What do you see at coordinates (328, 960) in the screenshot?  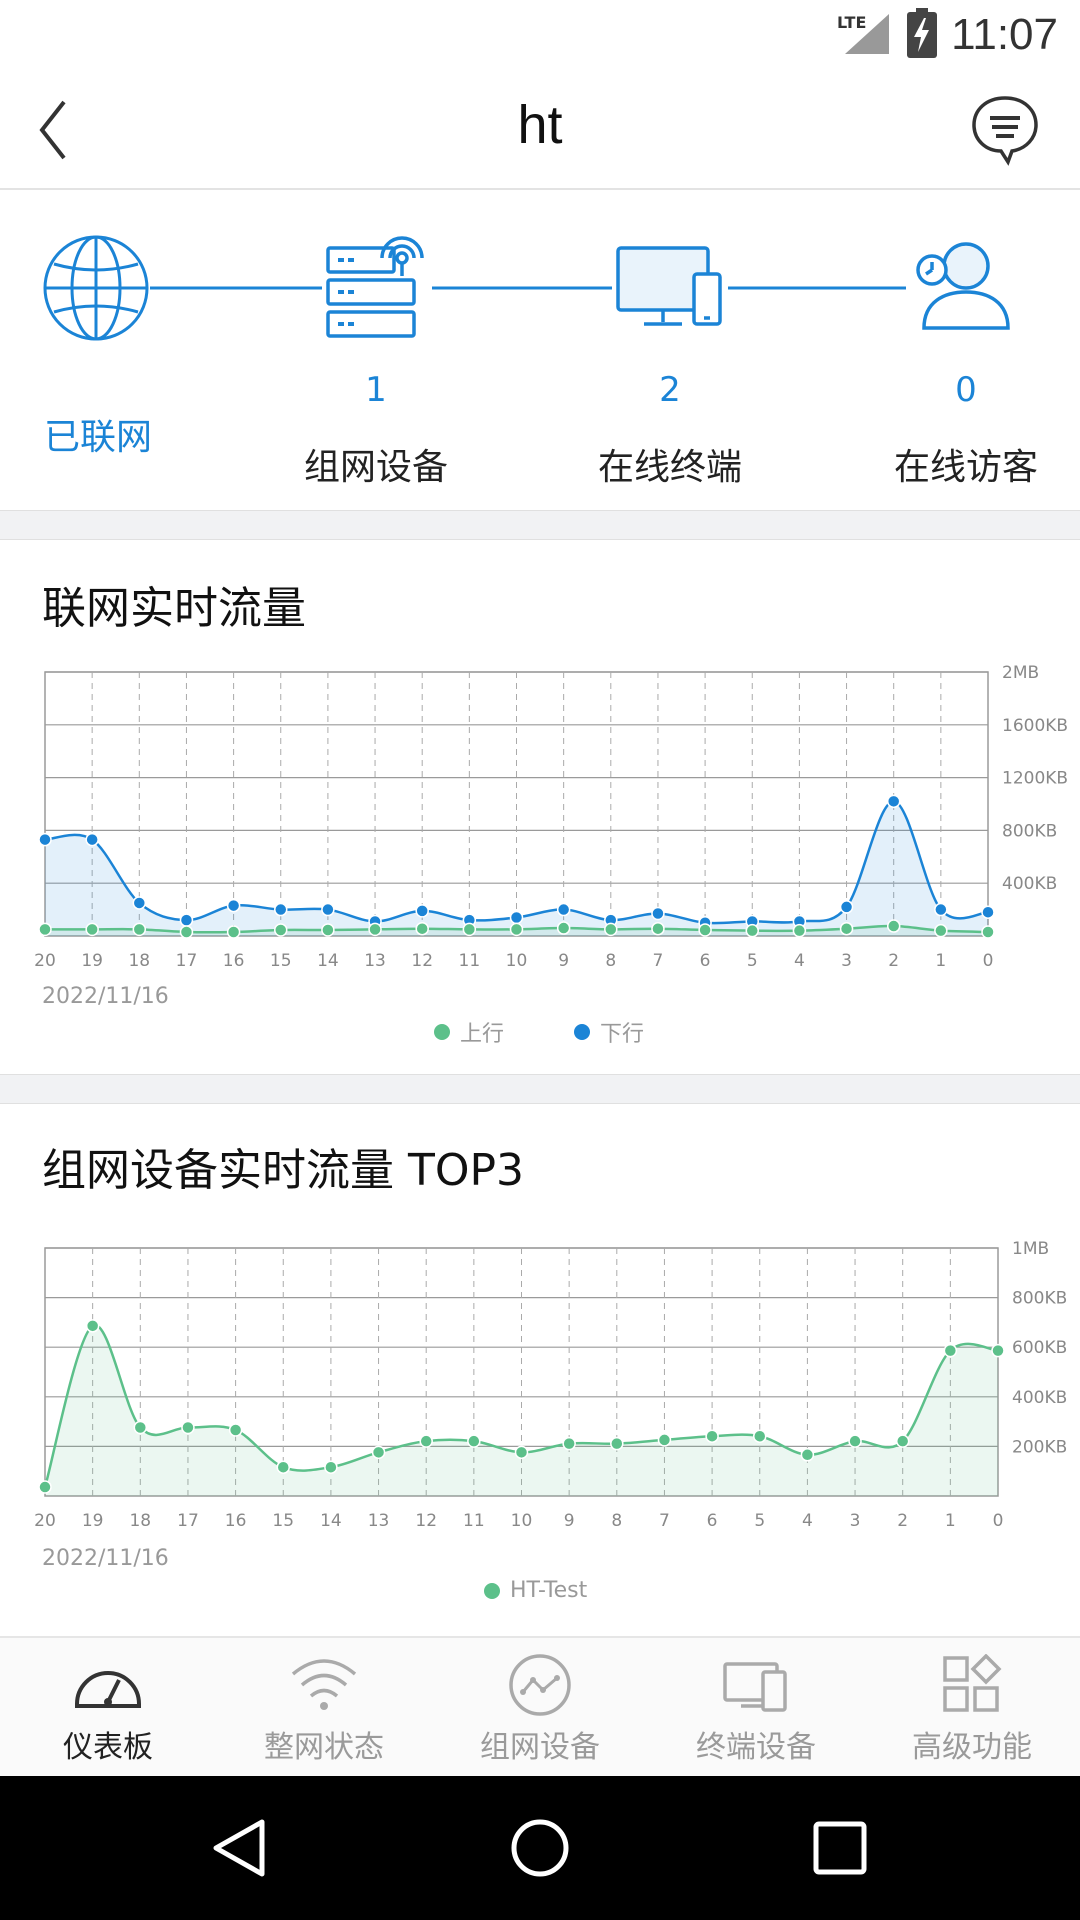 I see `traffic-x-tick: 14` at bounding box center [328, 960].